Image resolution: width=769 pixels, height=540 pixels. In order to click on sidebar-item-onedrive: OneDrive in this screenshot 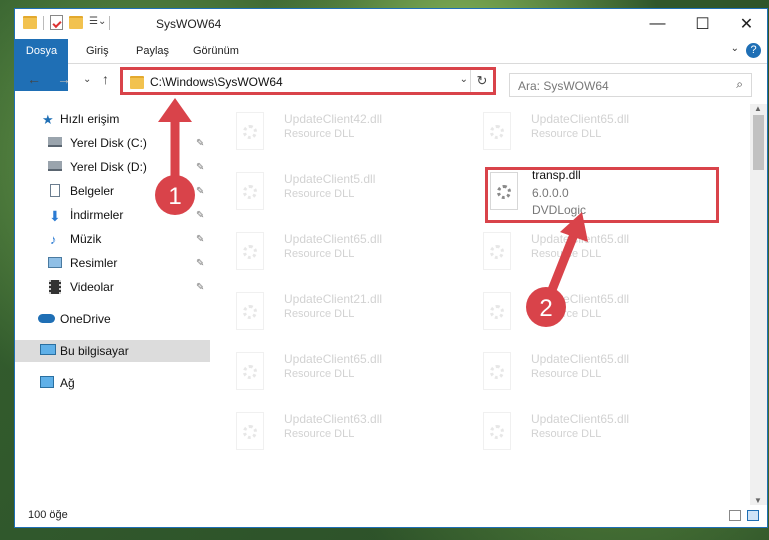, I will do `click(112, 319)`.